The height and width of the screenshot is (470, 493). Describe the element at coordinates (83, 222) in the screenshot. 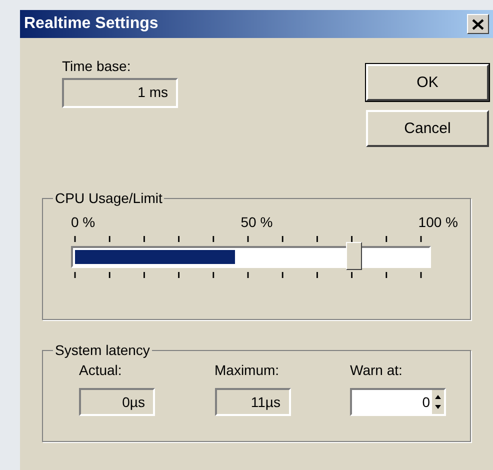

I see `scale-label: 0 %` at that location.